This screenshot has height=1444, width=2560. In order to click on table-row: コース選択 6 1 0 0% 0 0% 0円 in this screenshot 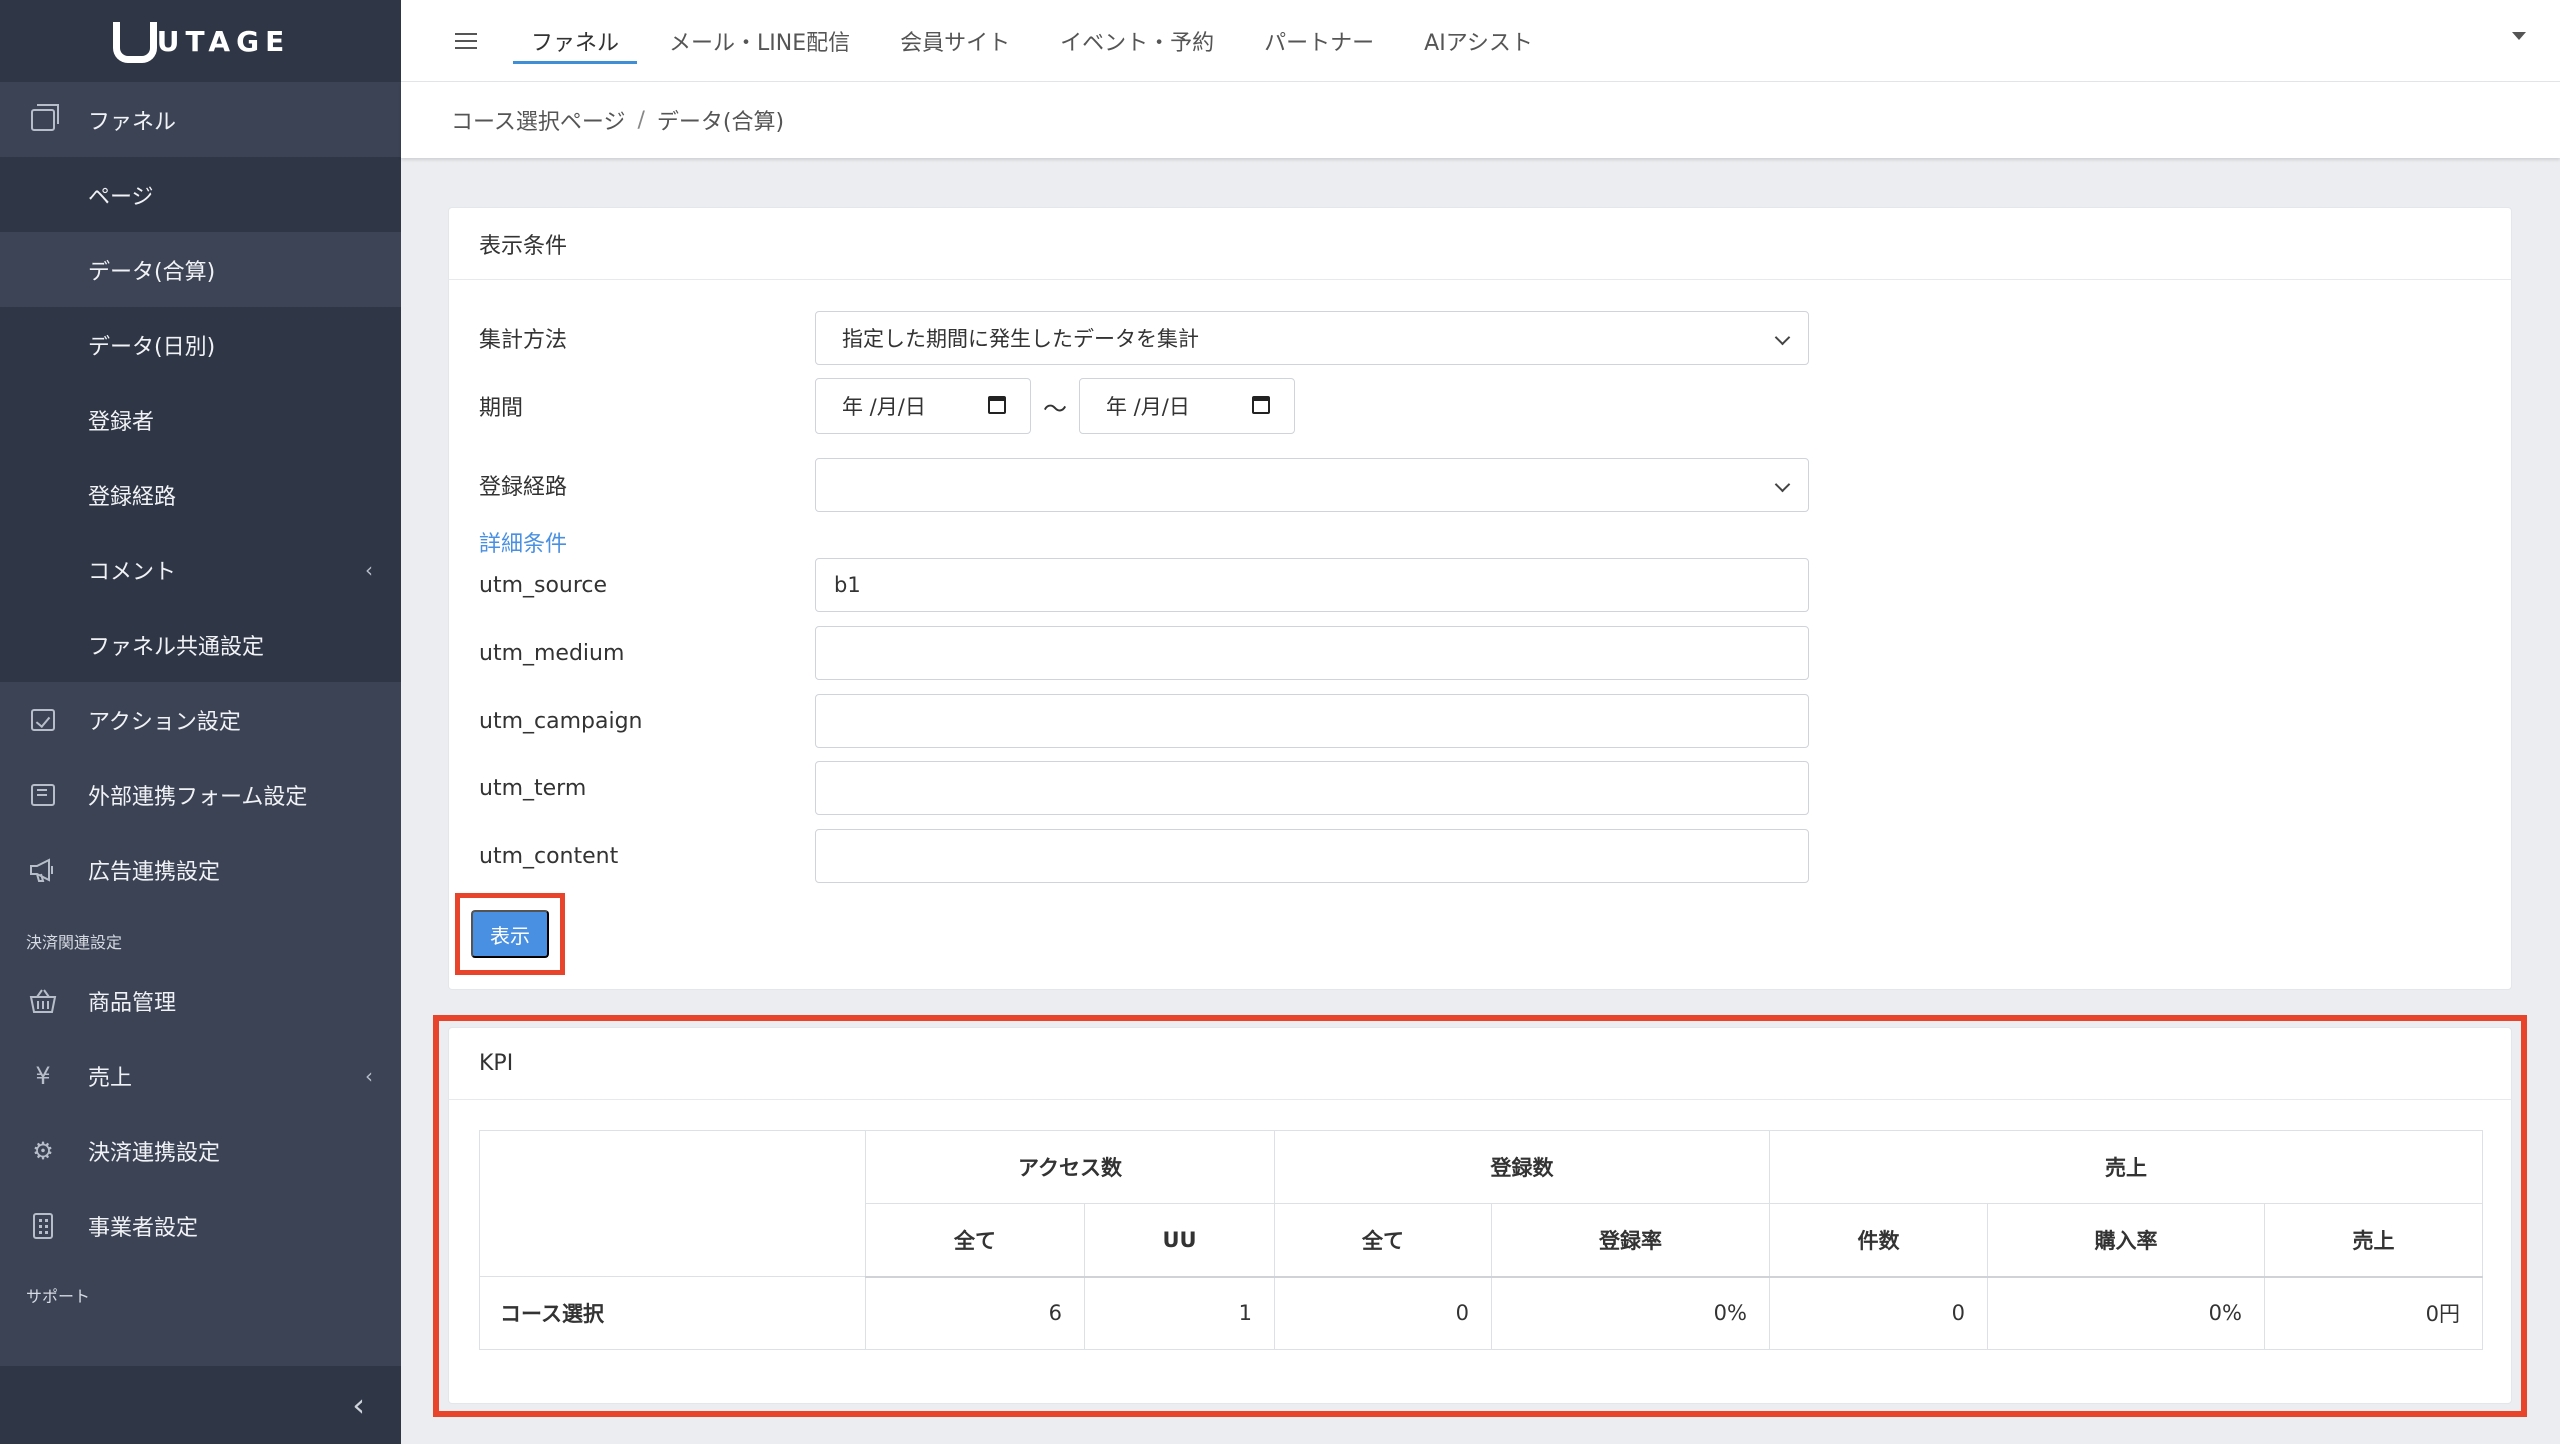, I will do `click(1481, 1313)`.